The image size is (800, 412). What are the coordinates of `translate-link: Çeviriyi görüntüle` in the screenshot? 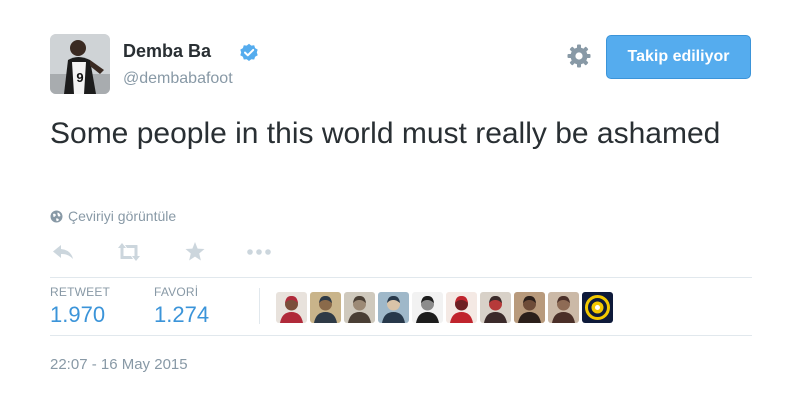 It's located at (113, 216).